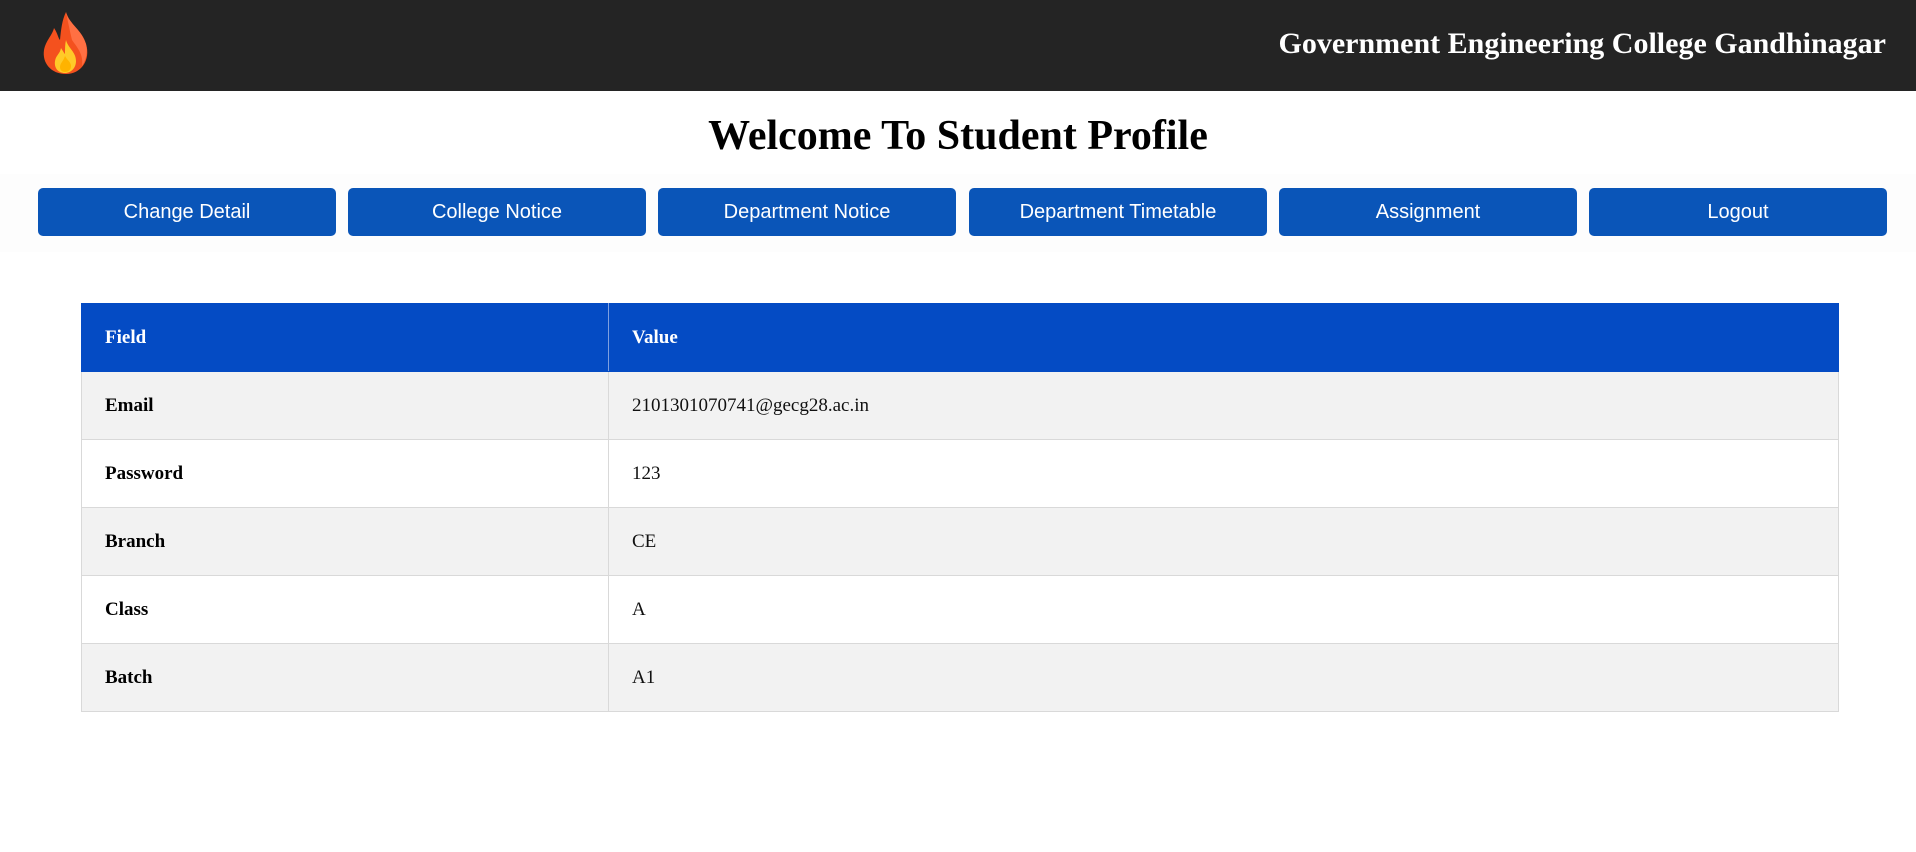  I want to click on change-detail-button: Change Detail, so click(187, 212).